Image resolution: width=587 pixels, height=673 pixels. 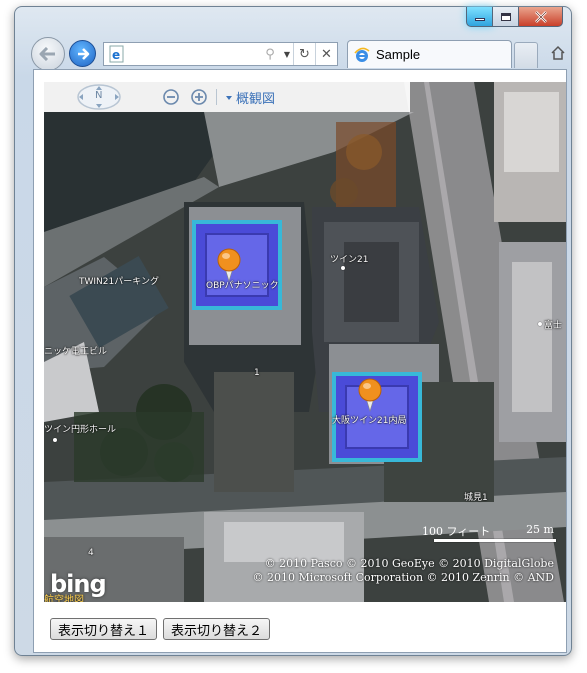 I want to click on map-label-number-1: 1, so click(x=257, y=373).